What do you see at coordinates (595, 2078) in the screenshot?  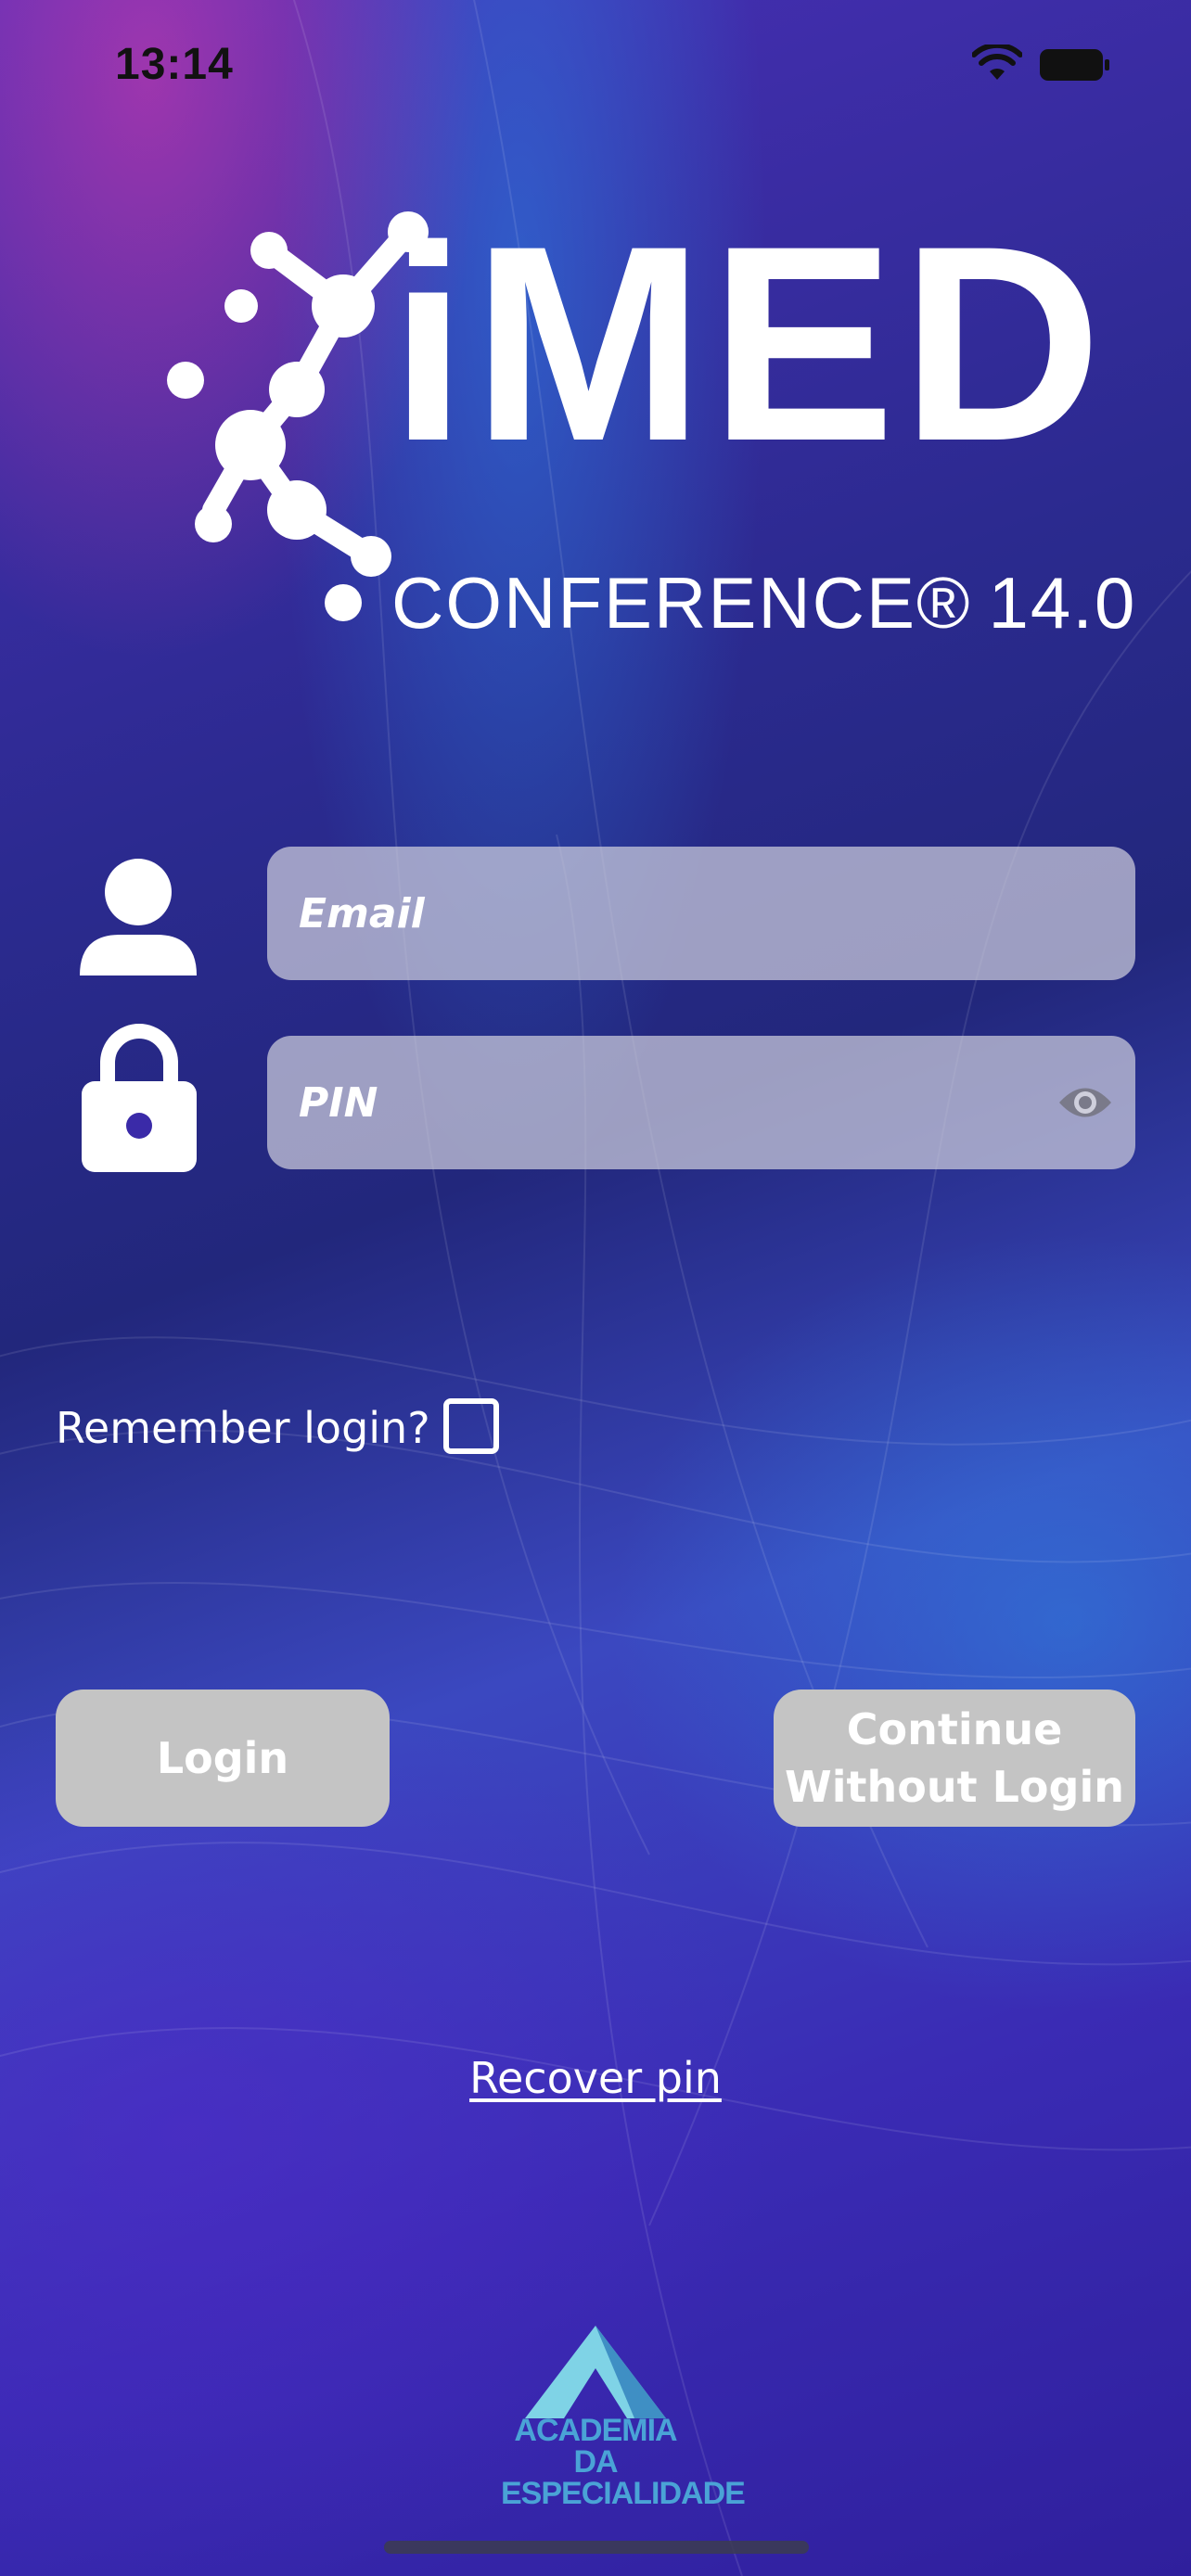 I see `recover-pin-link: Recover pin` at bounding box center [595, 2078].